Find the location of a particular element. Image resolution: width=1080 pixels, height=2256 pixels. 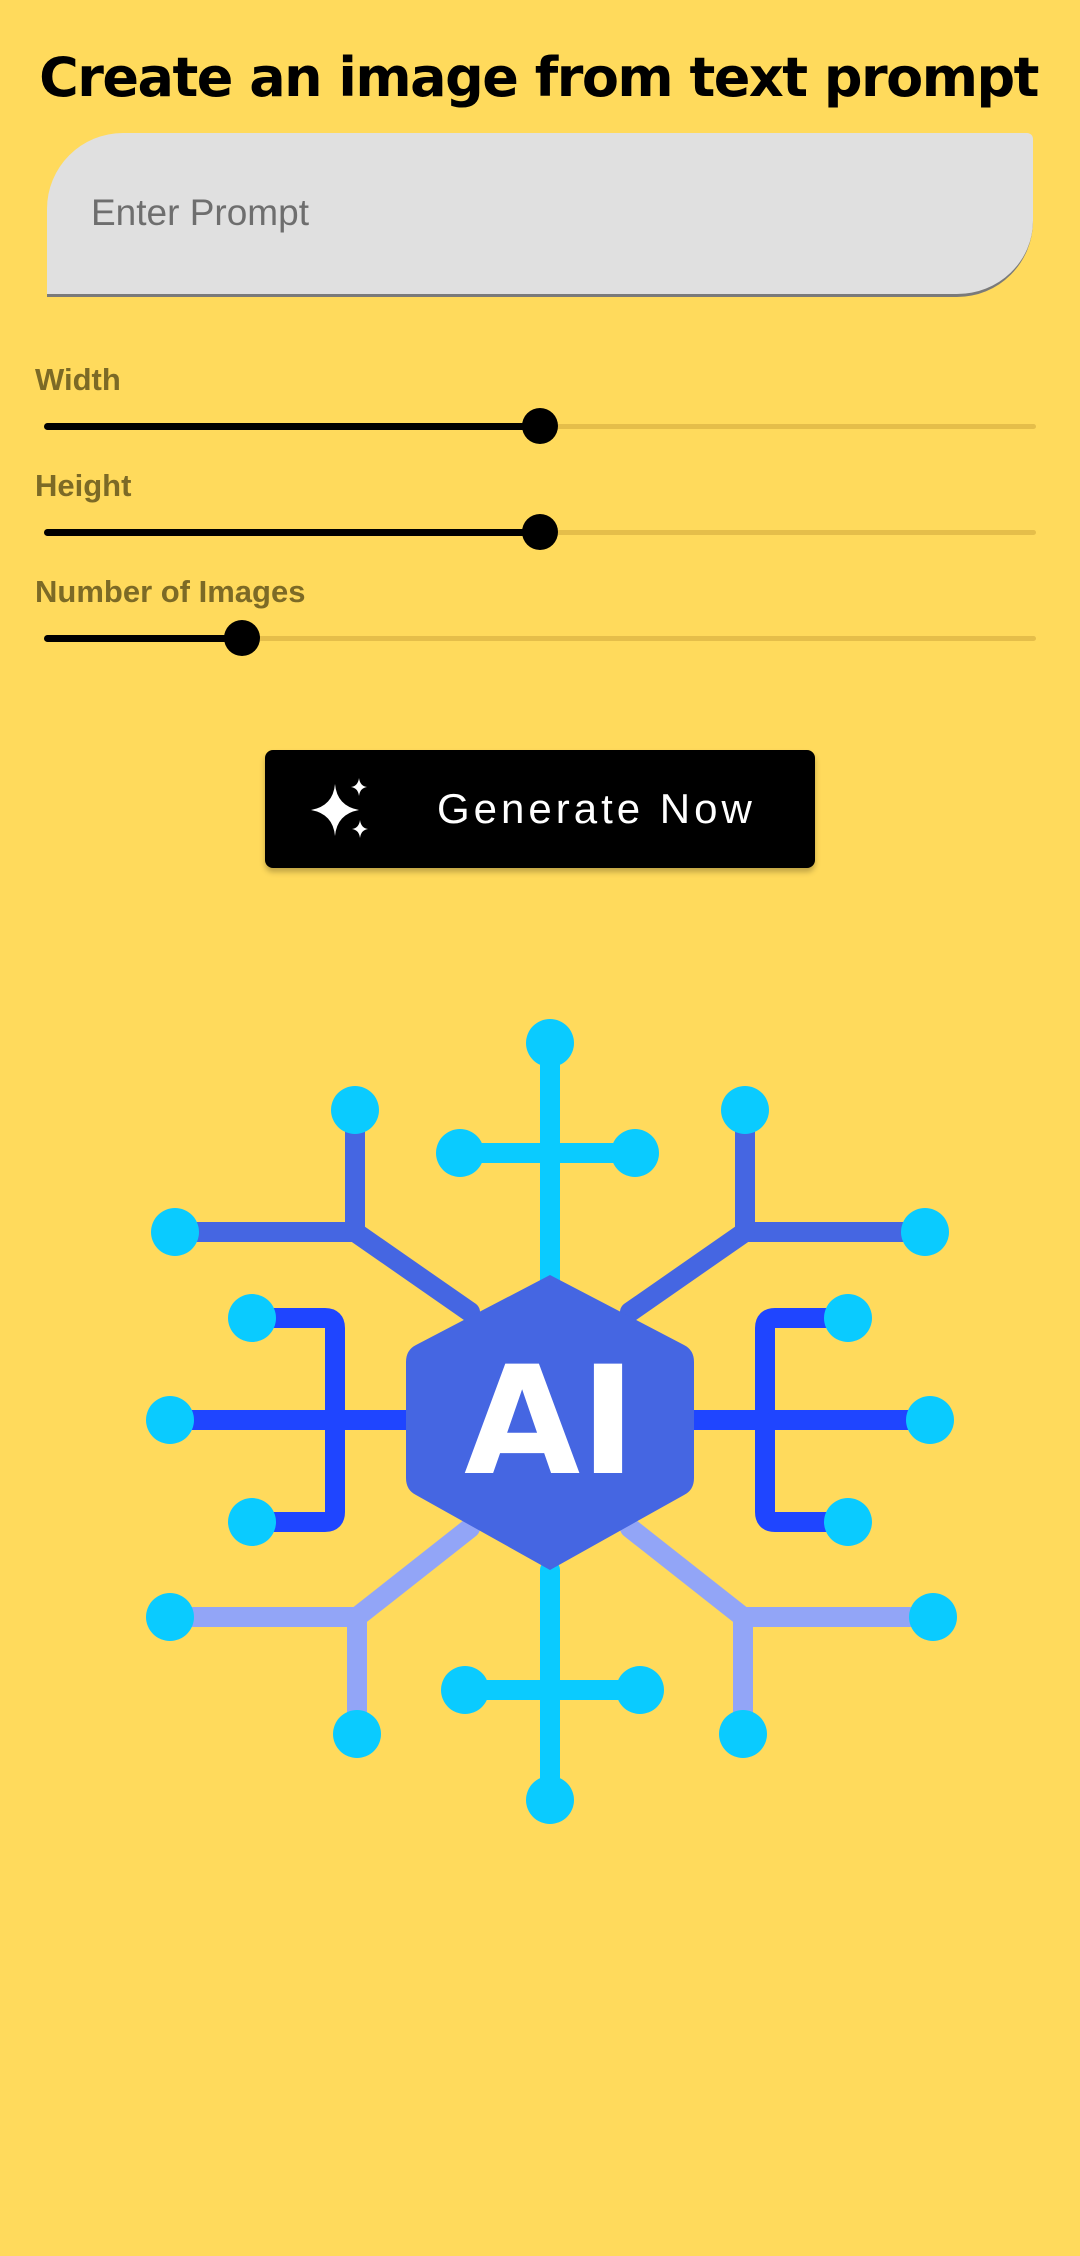

sparkles-icon is located at coordinates (339, 808).